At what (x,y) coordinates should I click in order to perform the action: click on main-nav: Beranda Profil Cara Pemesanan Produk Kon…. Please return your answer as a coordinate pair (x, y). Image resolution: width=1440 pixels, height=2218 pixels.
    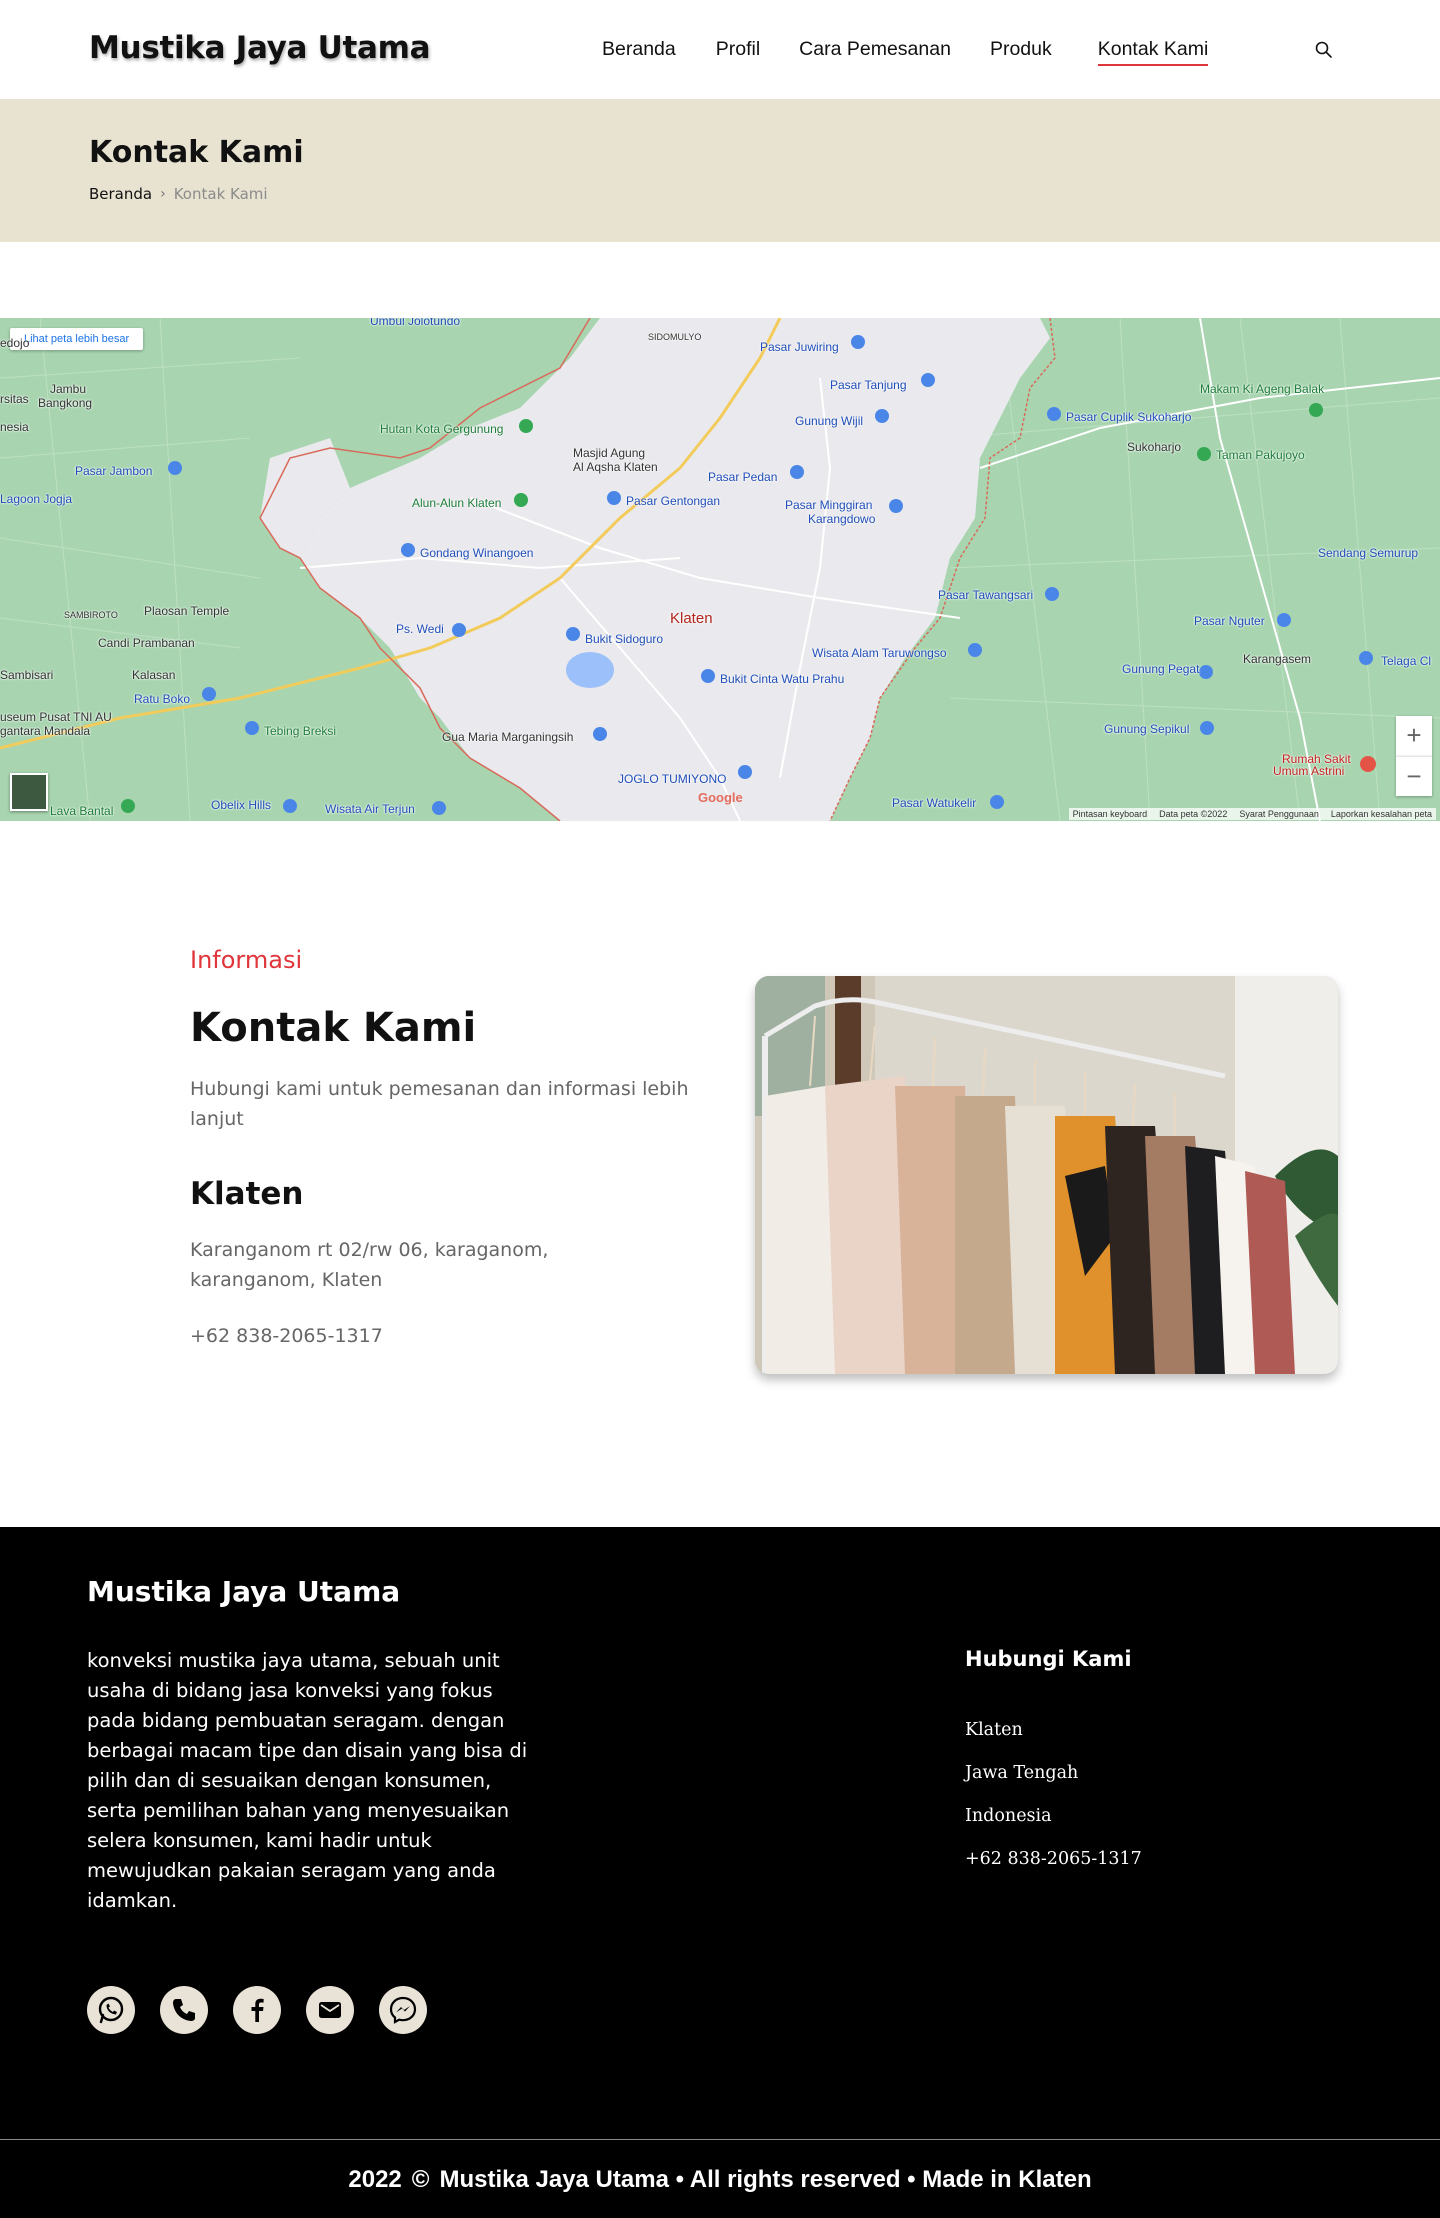
    Looking at the image, I should click on (905, 52).